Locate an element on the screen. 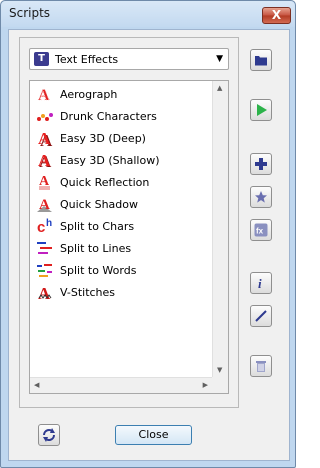 This screenshot has width=320, height=468. pen-icon is located at coordinates (261, 316).